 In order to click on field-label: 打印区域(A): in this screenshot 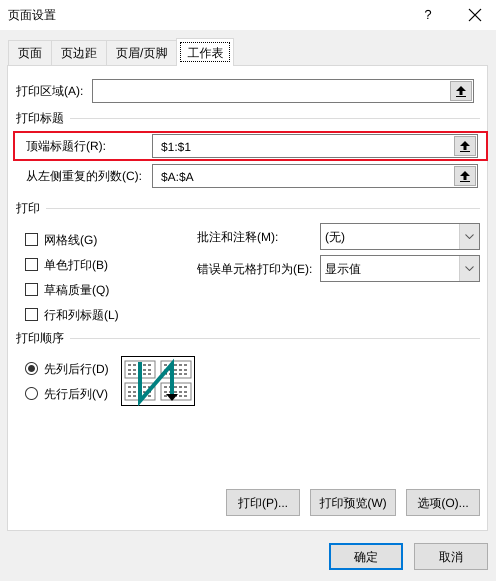, I will do `click(50, 91)`.